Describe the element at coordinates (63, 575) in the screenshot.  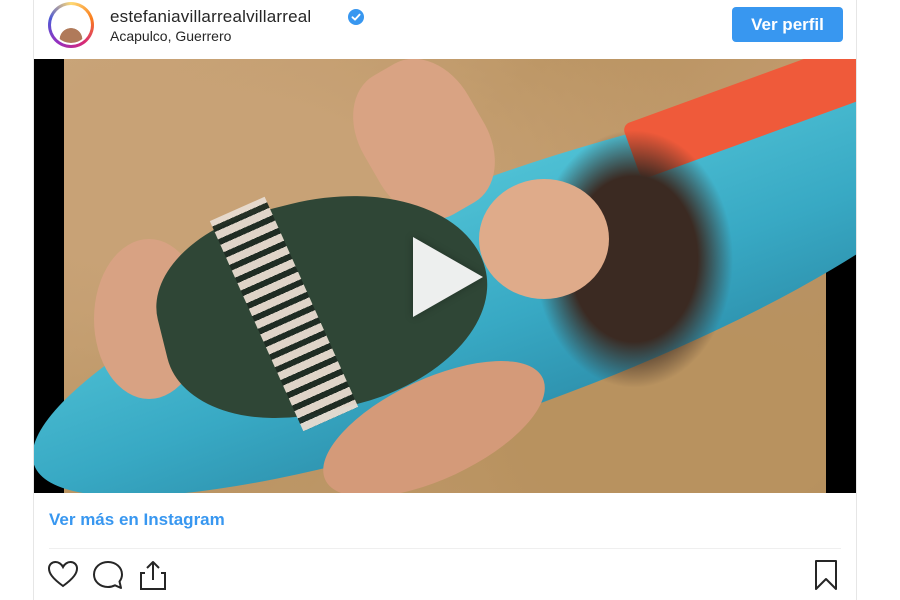
I see `heart-icon` at that location.